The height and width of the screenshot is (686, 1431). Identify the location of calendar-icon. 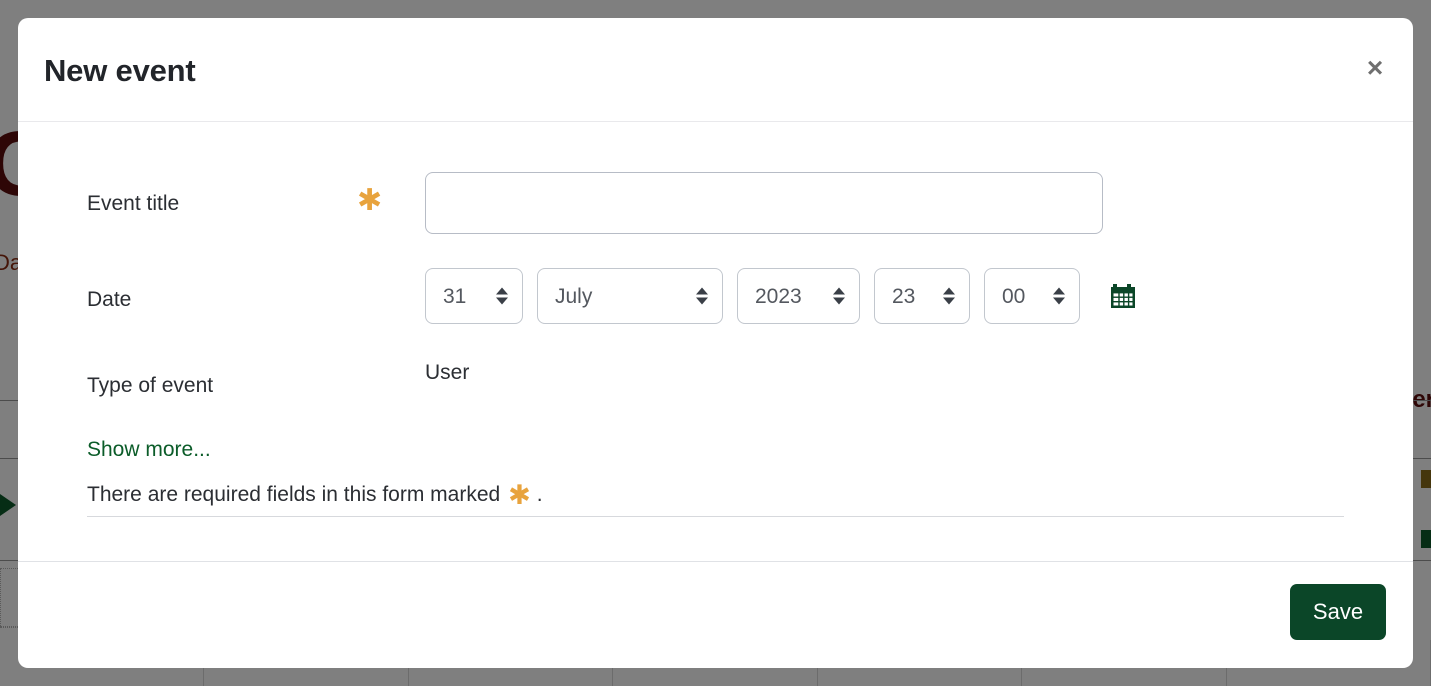
(1123, 296).